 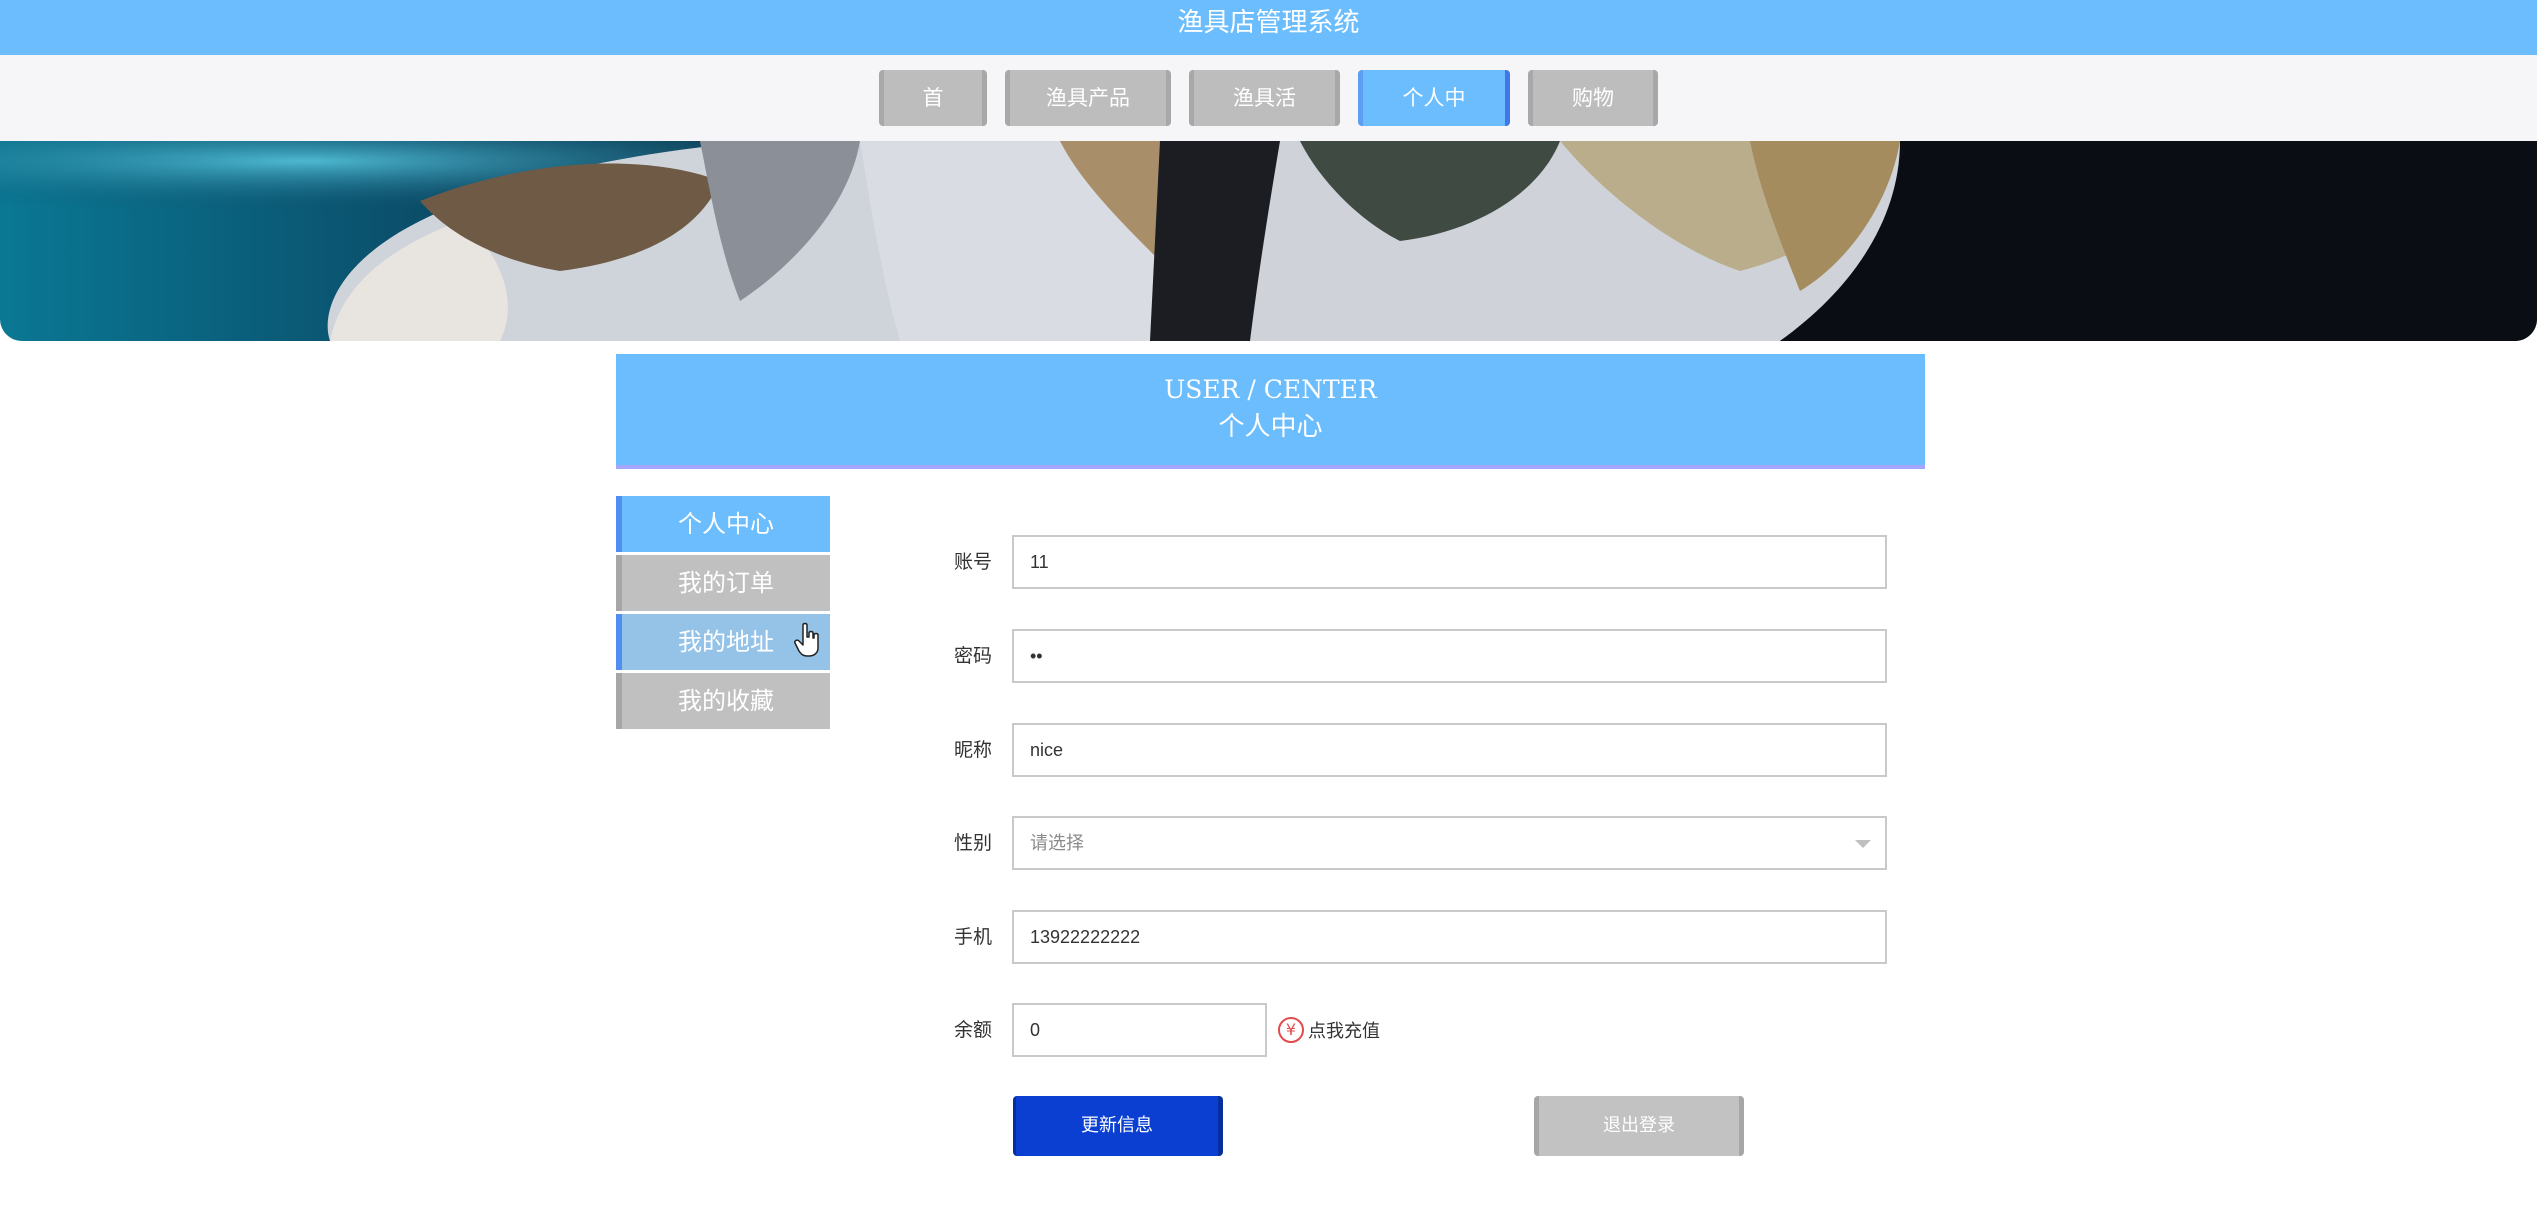 What do you see at coordinates (973, 750) in the screenshot?
I see `nickname-label: 昵称` at bounding box center [973, 750].